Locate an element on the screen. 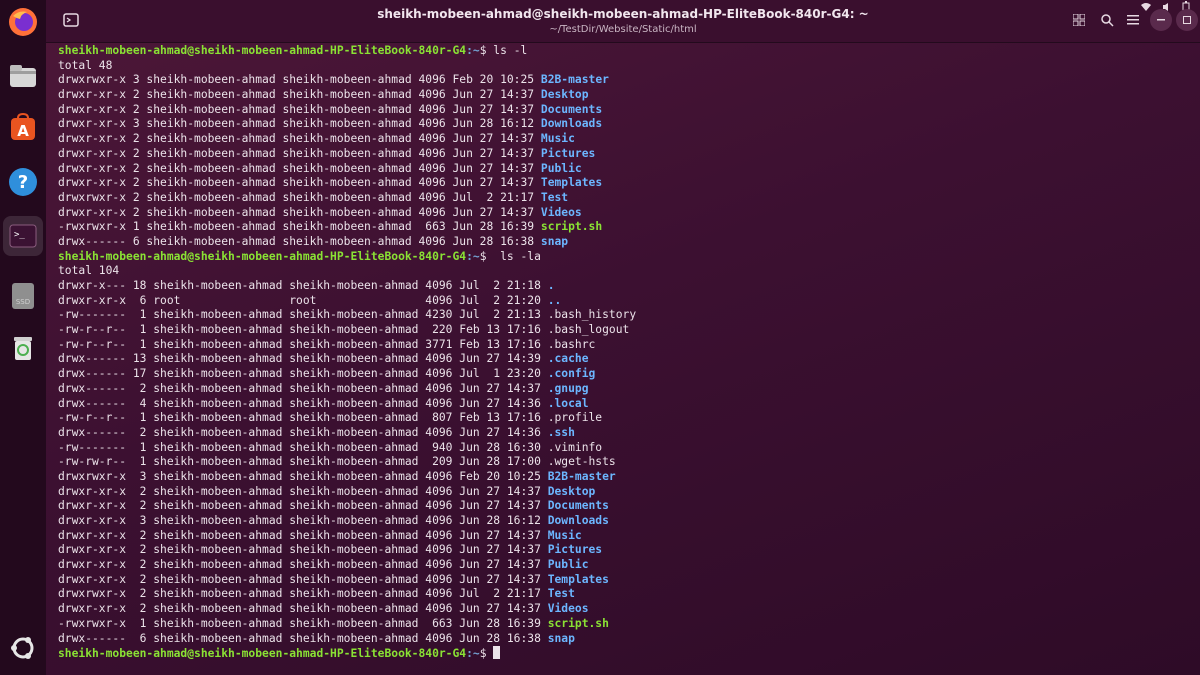 The height and width of the screenshot is (675, 1200). maximize-icon is located at coordinates (1187, 20).